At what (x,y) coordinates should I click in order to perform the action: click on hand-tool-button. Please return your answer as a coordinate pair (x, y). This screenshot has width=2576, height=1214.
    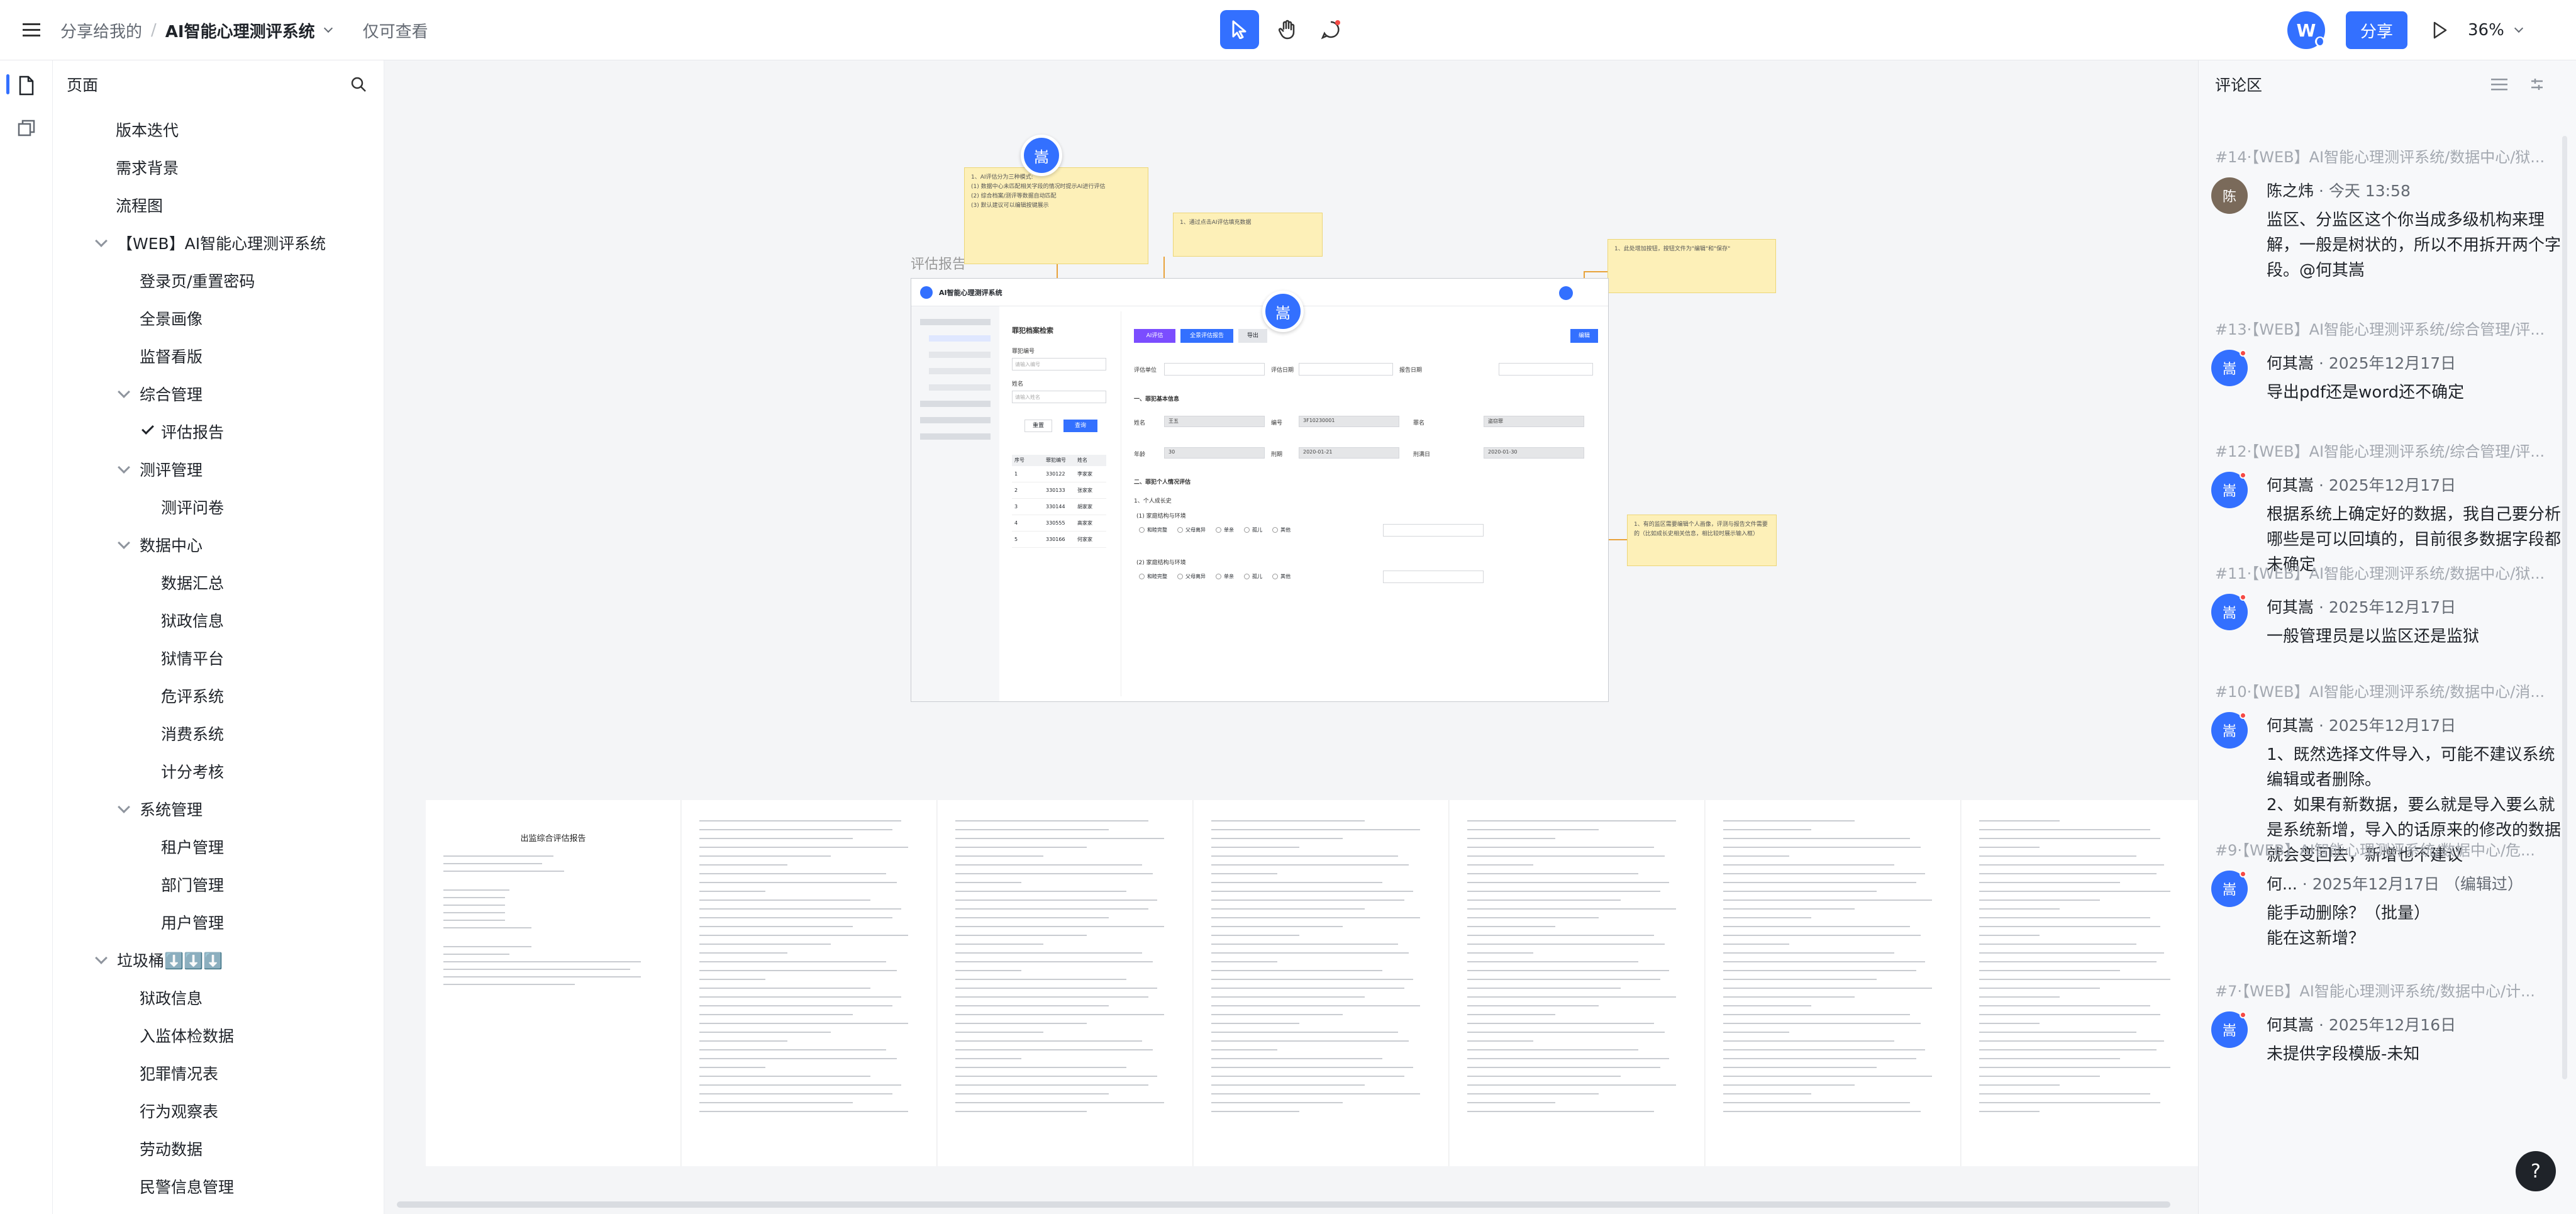
    Looking at the image, I should click on (1288, 29).